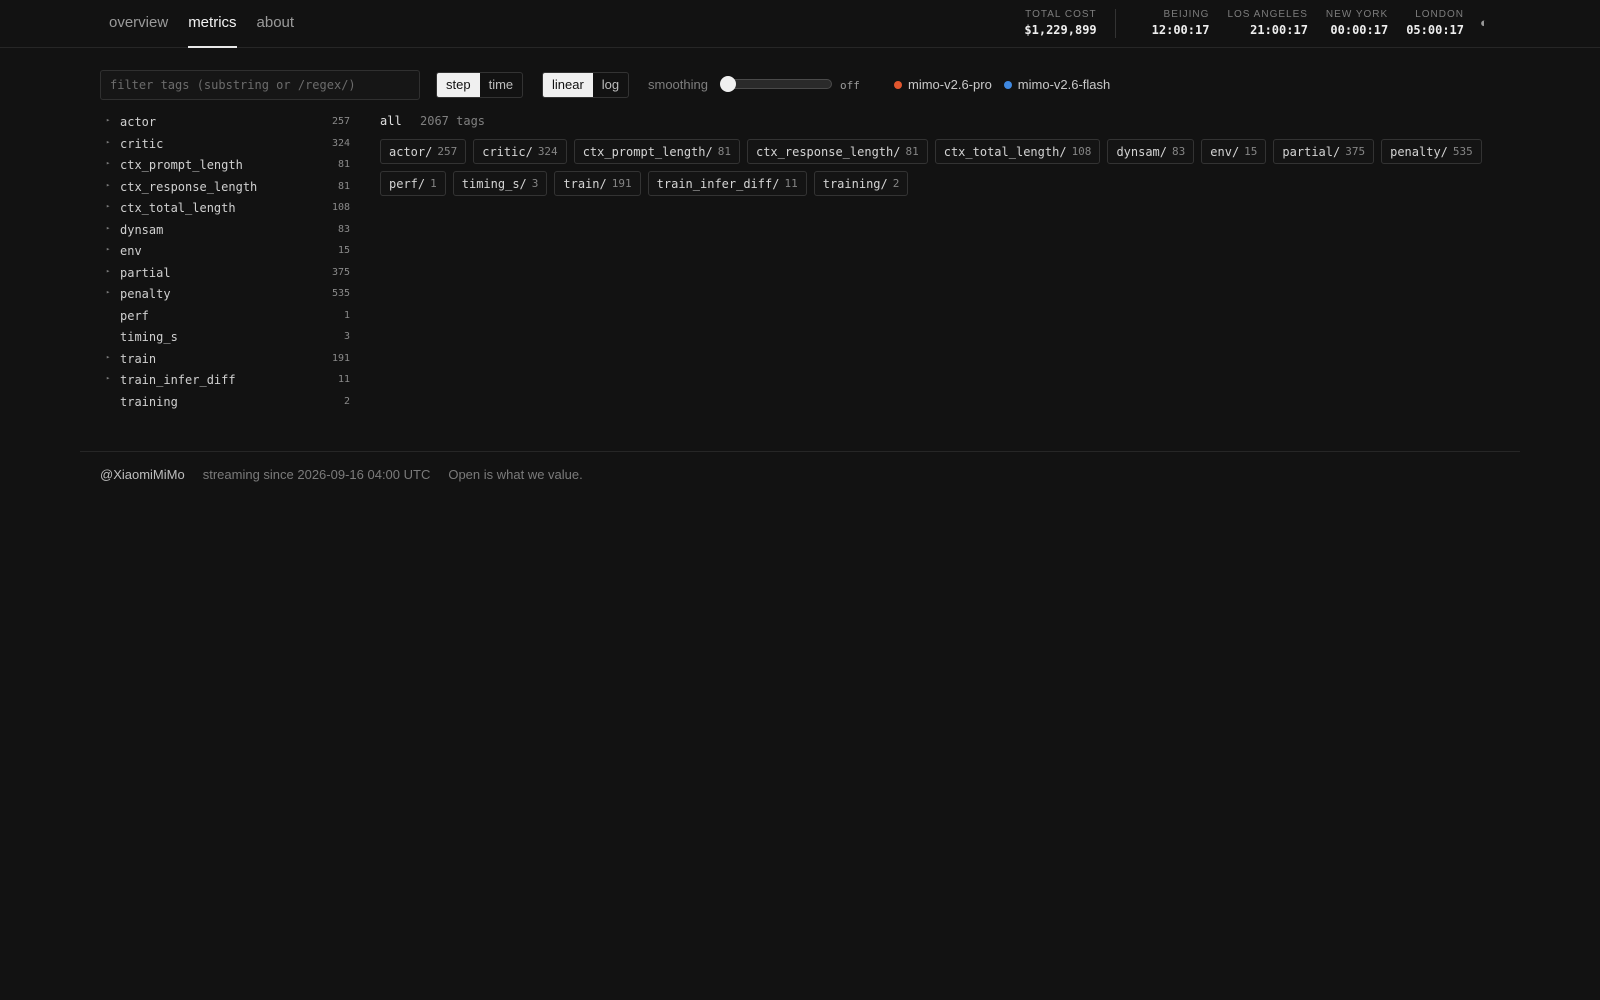 The width and height of the screenshot is (1600, 1000). I want to click on clock-time: 05:00:17, so click(1435, 30).